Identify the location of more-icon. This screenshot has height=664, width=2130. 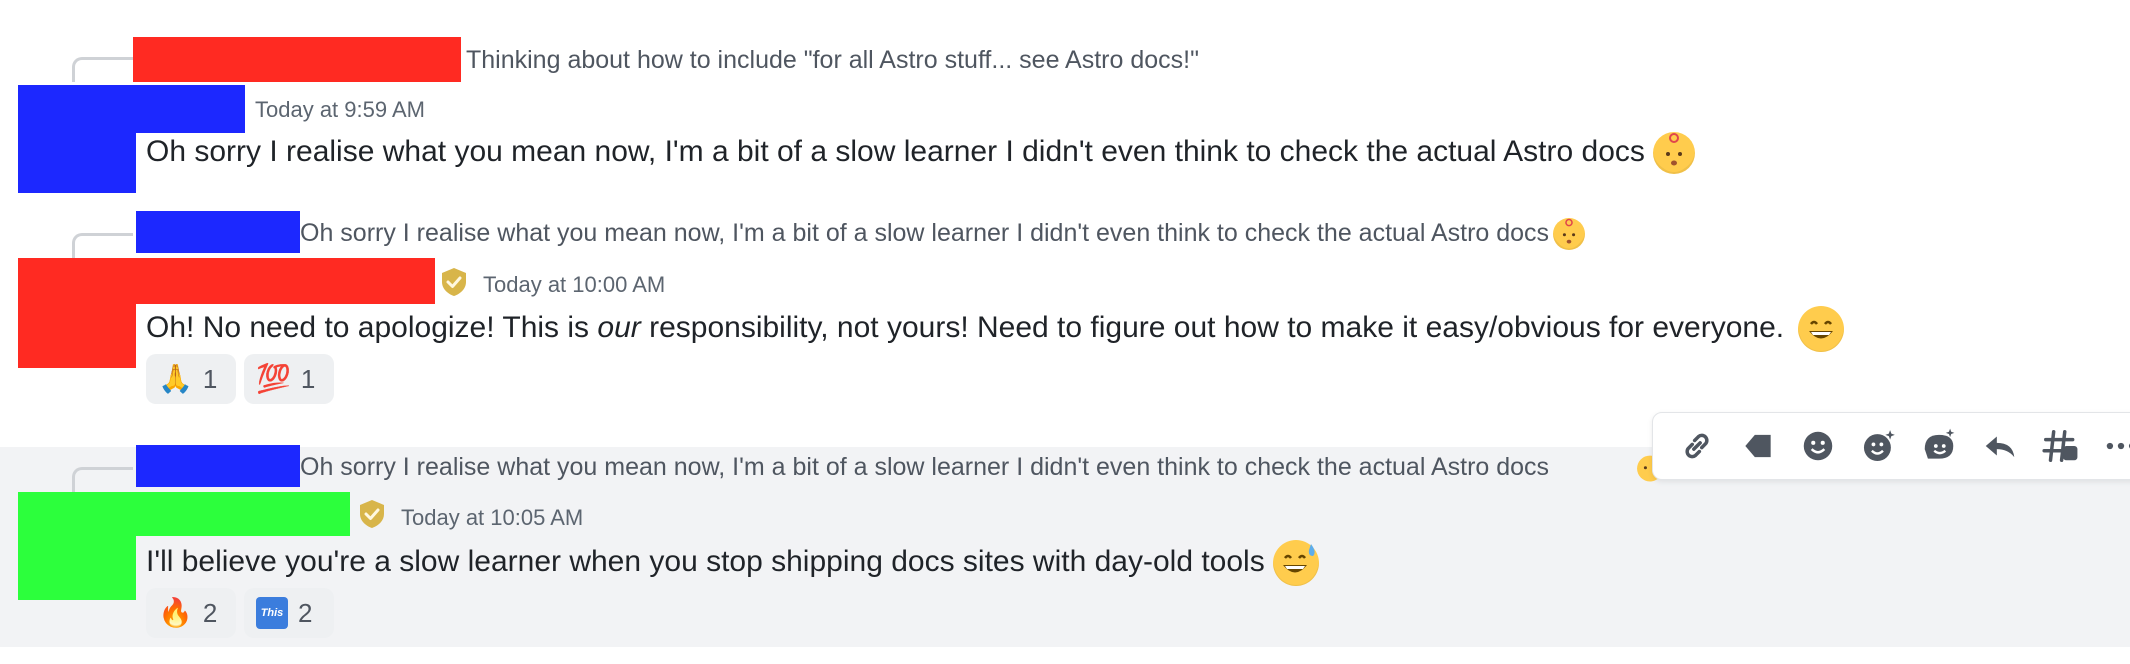
(2118, 446).